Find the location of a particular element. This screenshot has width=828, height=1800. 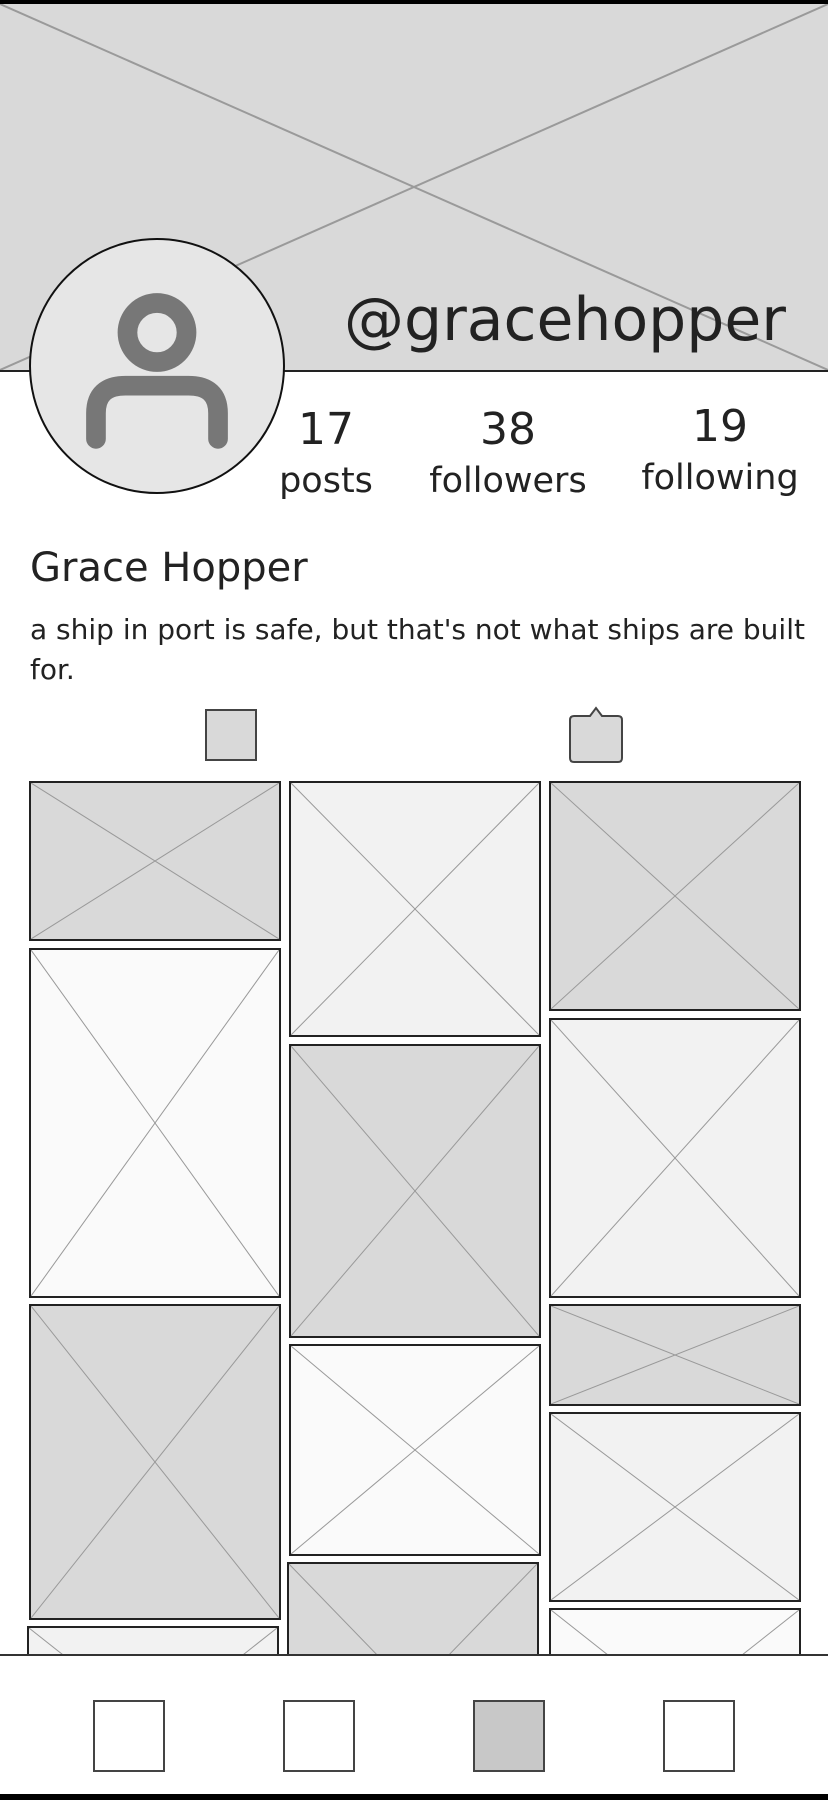

display-name: Grace Hopper is located at coordinates (169, 568).